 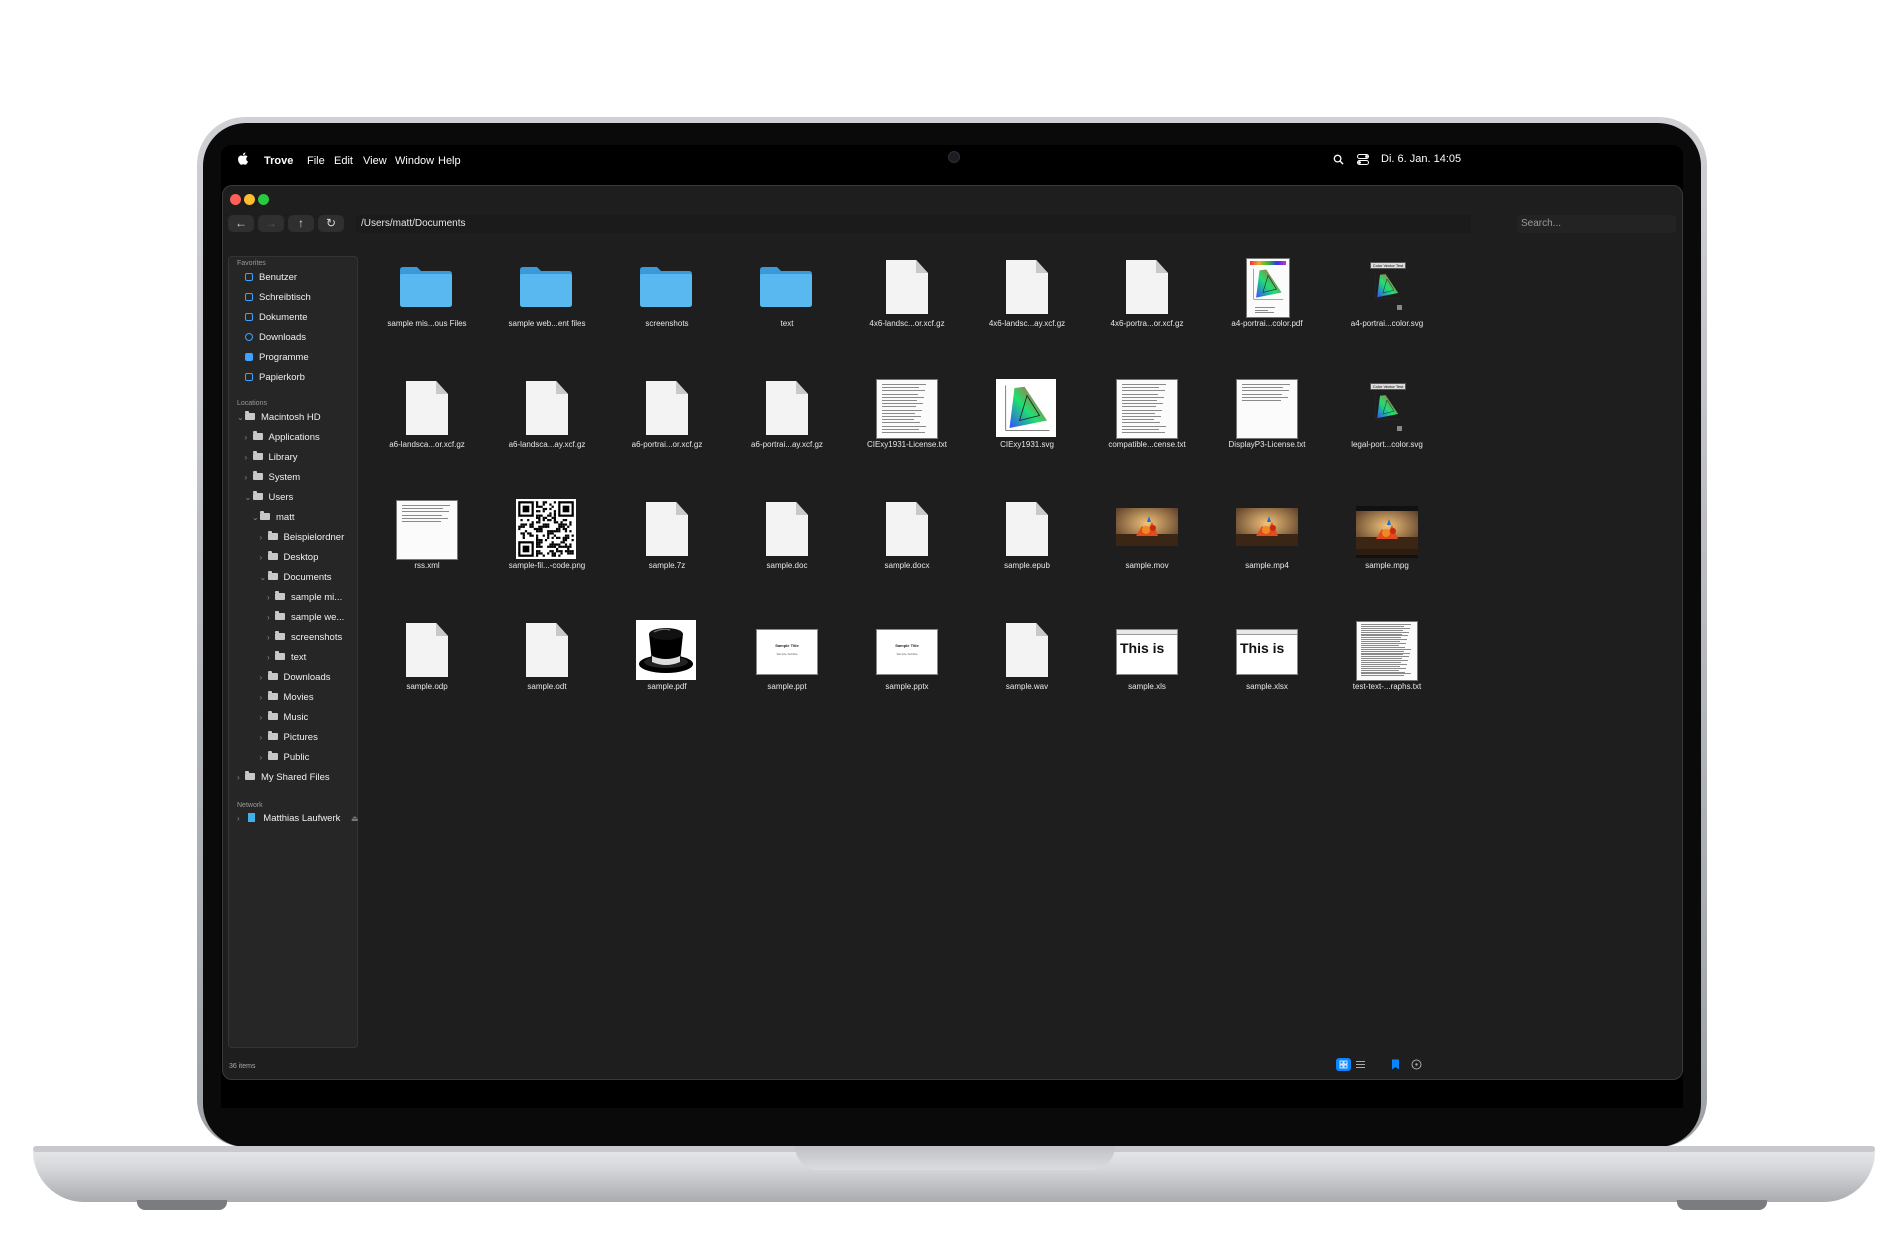 I want to click on apple-menu-icon, so click(x=243, y=158).